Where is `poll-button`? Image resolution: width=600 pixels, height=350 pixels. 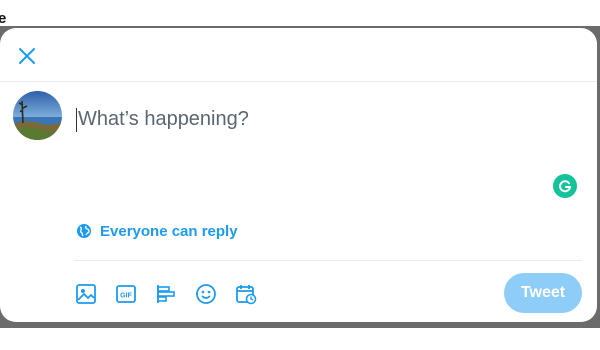
poll-button is located at coordinates (166, 294).